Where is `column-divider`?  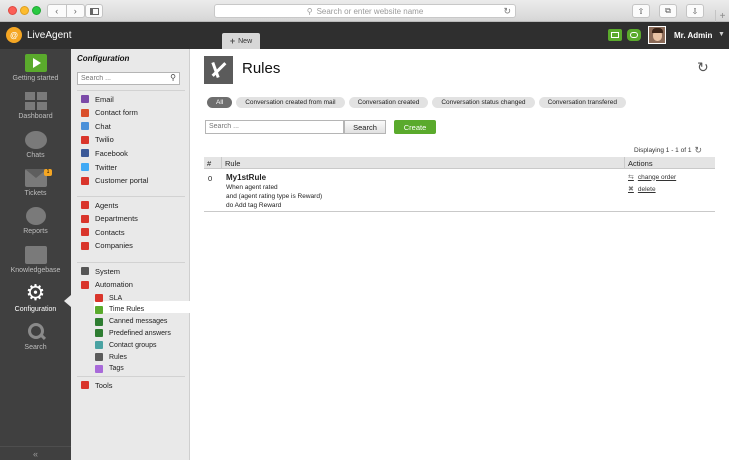
column-divider is located at coordinates (624, 163).